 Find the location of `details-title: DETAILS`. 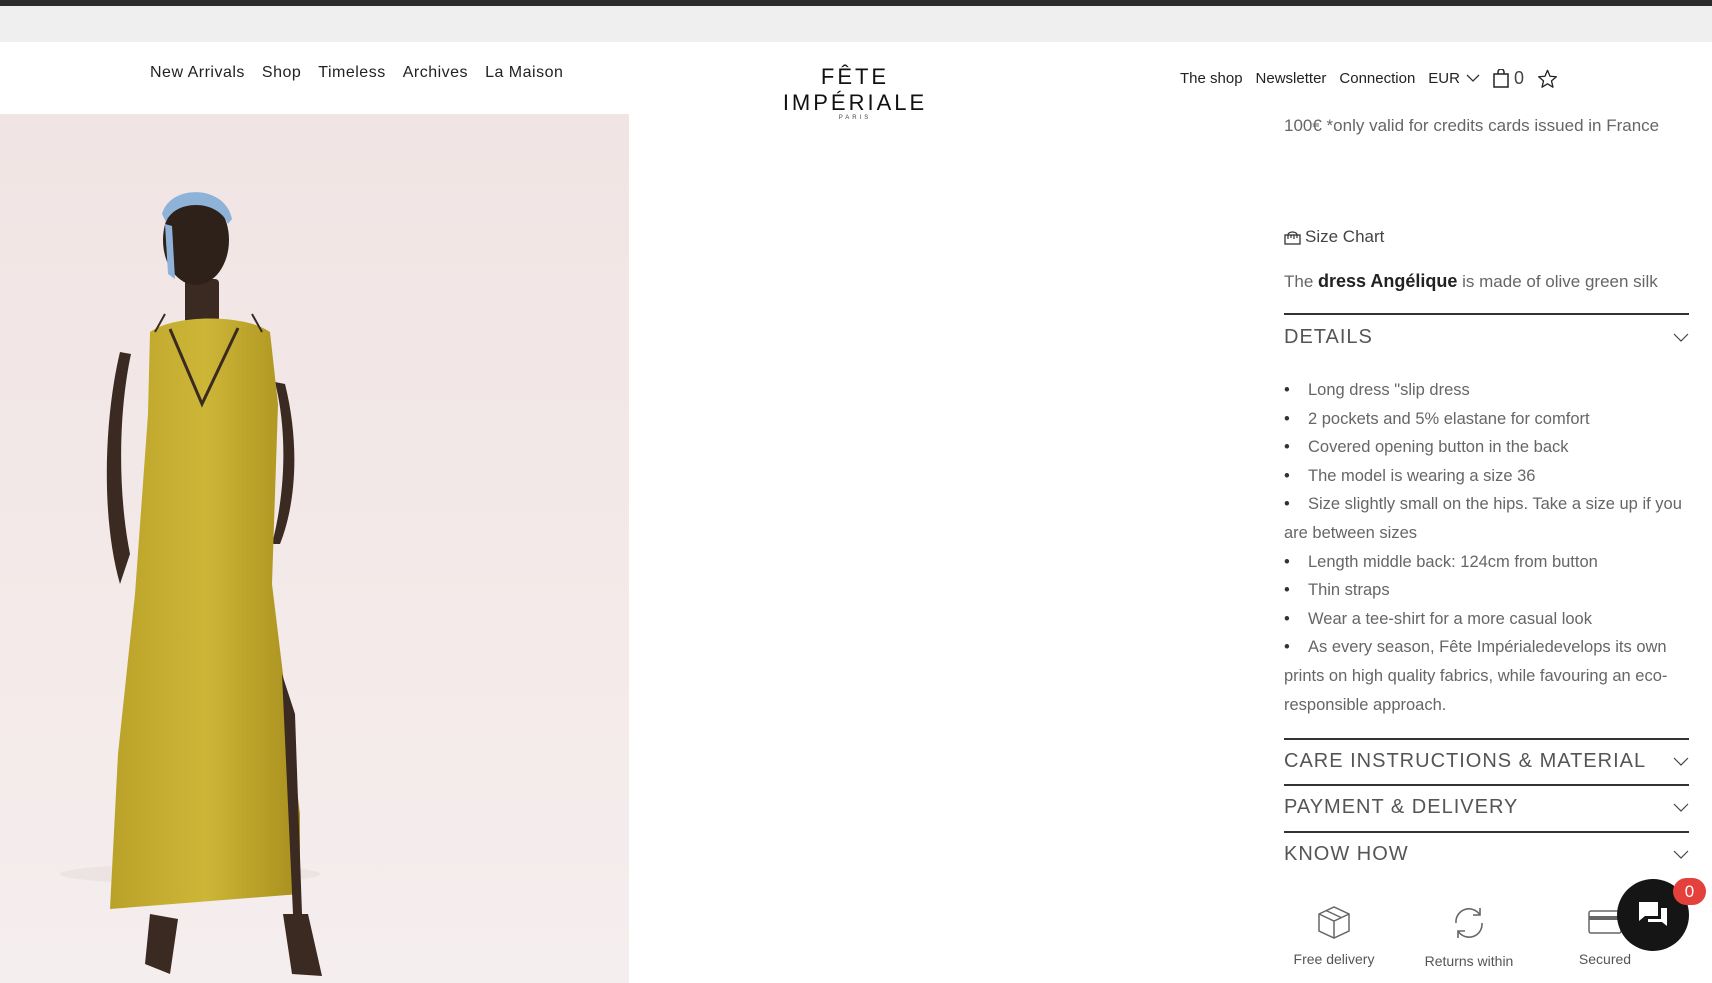

details-title: DETAILS is located at coordinates (1328, 336).